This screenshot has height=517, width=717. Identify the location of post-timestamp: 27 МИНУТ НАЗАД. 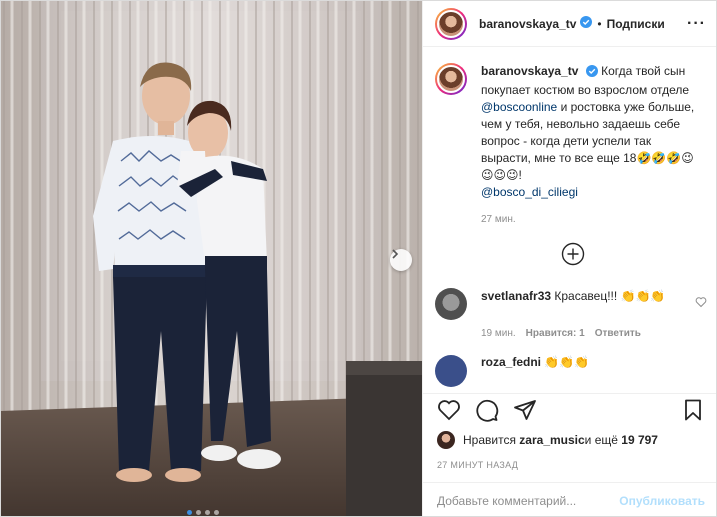
(478, 465).